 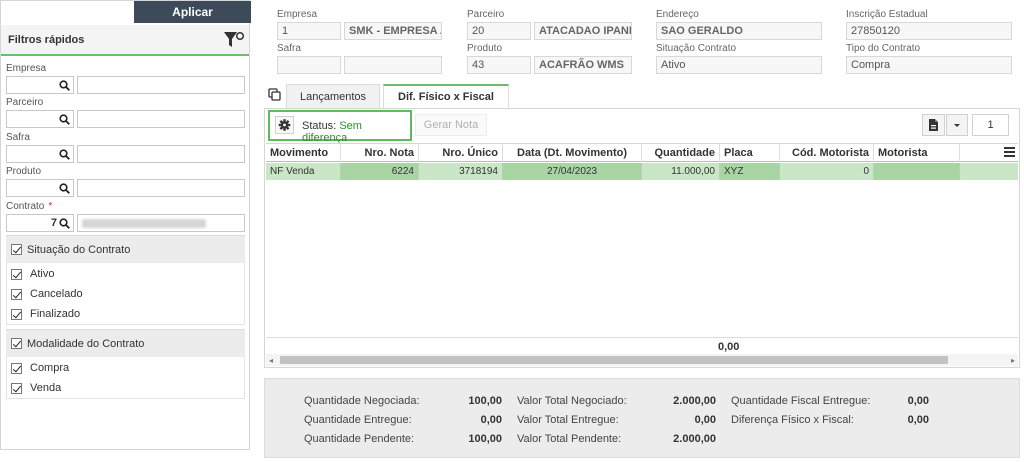 What do you see at coordinates (125, 40) in the screenshot?
I see `quick-filters-header: Filtros rápidos` at bounding box center [125, 40].